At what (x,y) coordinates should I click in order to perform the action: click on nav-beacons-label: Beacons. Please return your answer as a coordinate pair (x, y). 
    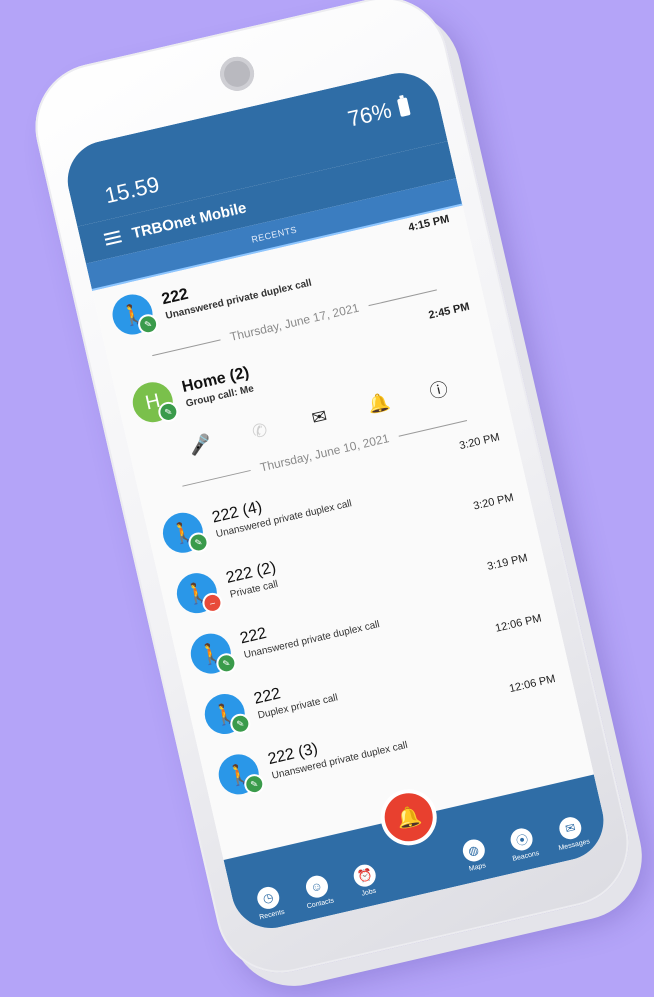
    Looking at the image, I should click on (525, 856).